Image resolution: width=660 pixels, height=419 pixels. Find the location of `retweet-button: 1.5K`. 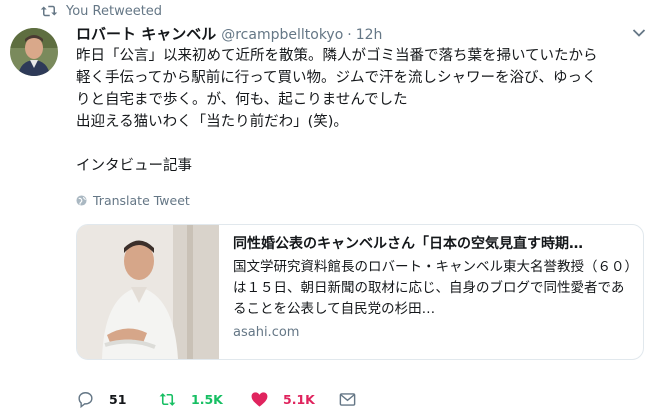

retweet-button: 1.5K is located at coordinates (204, 399).